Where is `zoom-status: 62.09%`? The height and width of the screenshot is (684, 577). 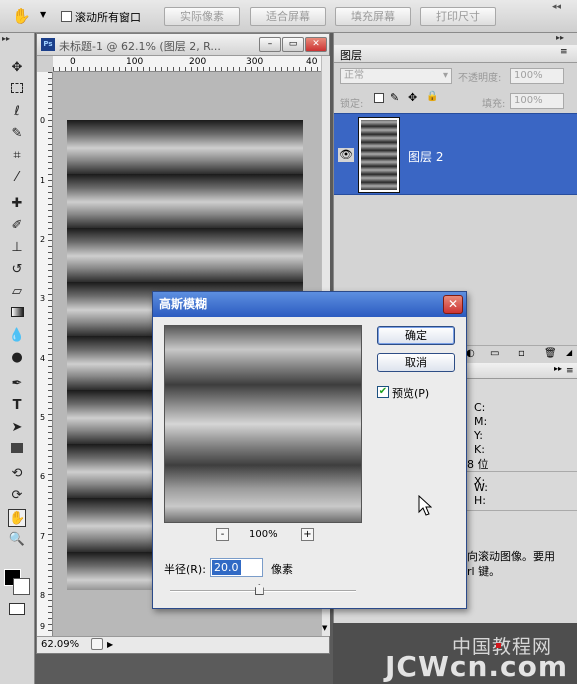
zoom-status: 62.09% is located at coordinates (60, 644).